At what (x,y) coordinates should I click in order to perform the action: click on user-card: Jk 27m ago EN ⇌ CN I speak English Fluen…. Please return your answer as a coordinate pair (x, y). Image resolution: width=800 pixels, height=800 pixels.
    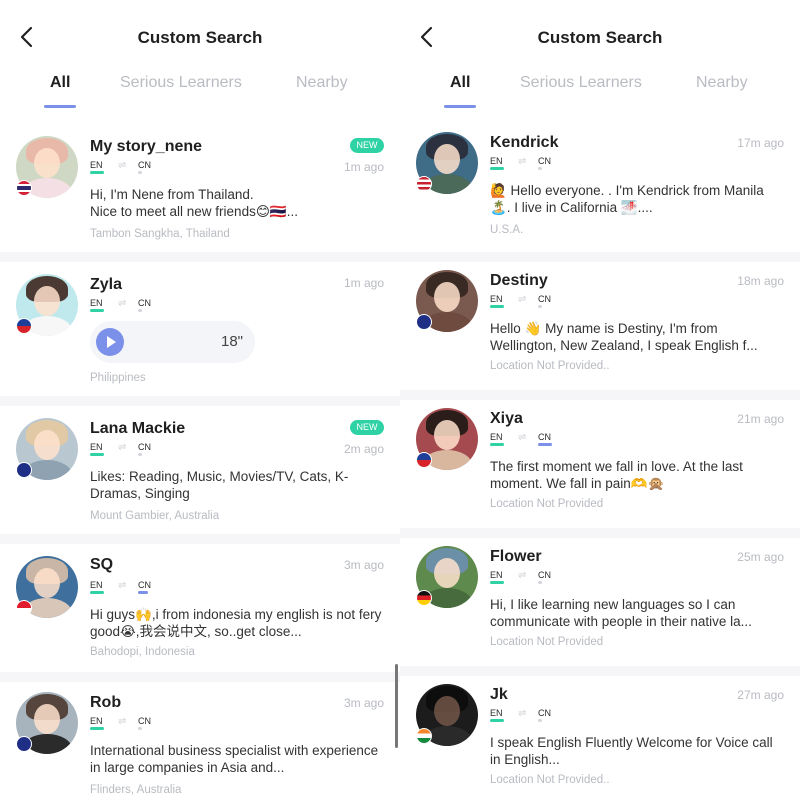
    Looking at the image, I should click on (600, 738).